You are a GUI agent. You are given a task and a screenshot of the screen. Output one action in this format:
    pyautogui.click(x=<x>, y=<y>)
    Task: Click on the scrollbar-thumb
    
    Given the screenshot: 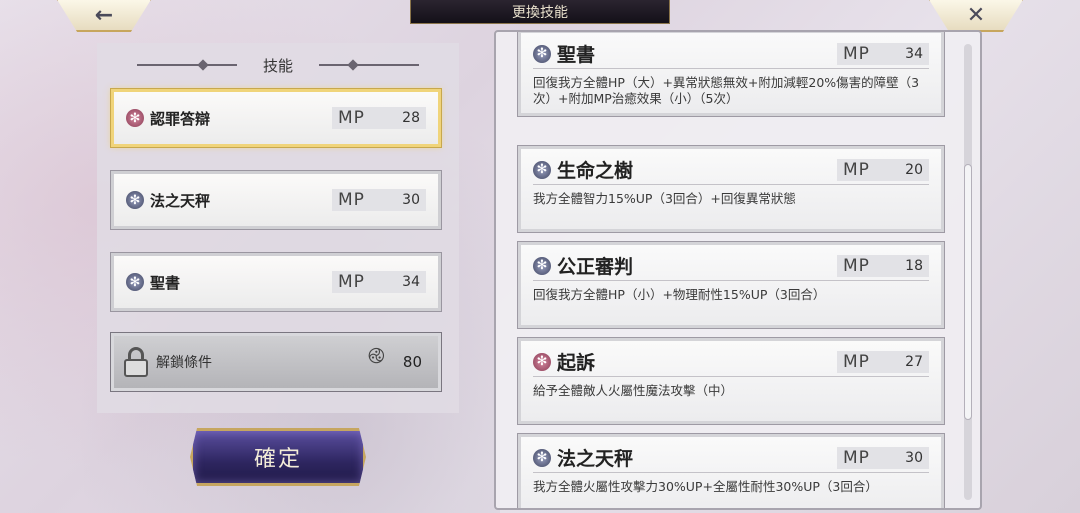 What is the action you would take?
    pyautogui.click(x=968, y=292)
    